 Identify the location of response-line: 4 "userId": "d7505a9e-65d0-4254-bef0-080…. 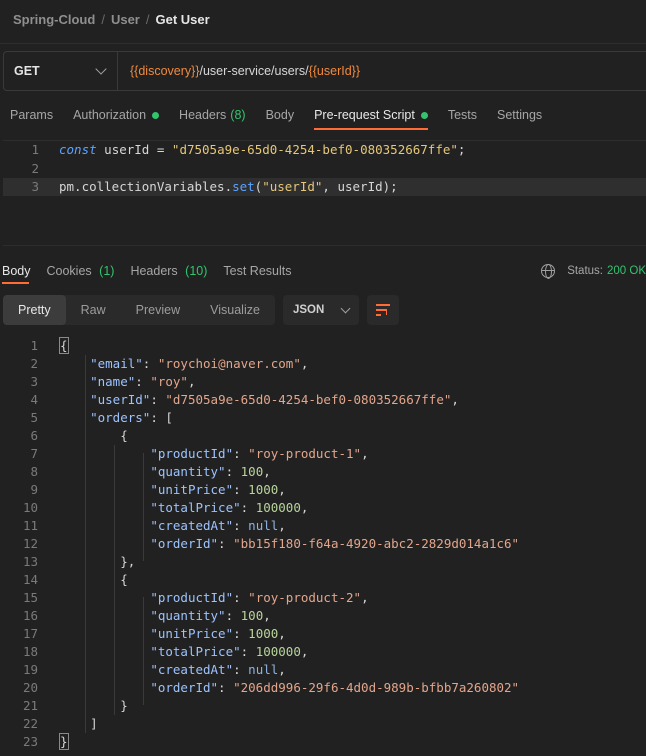
(323, 400).